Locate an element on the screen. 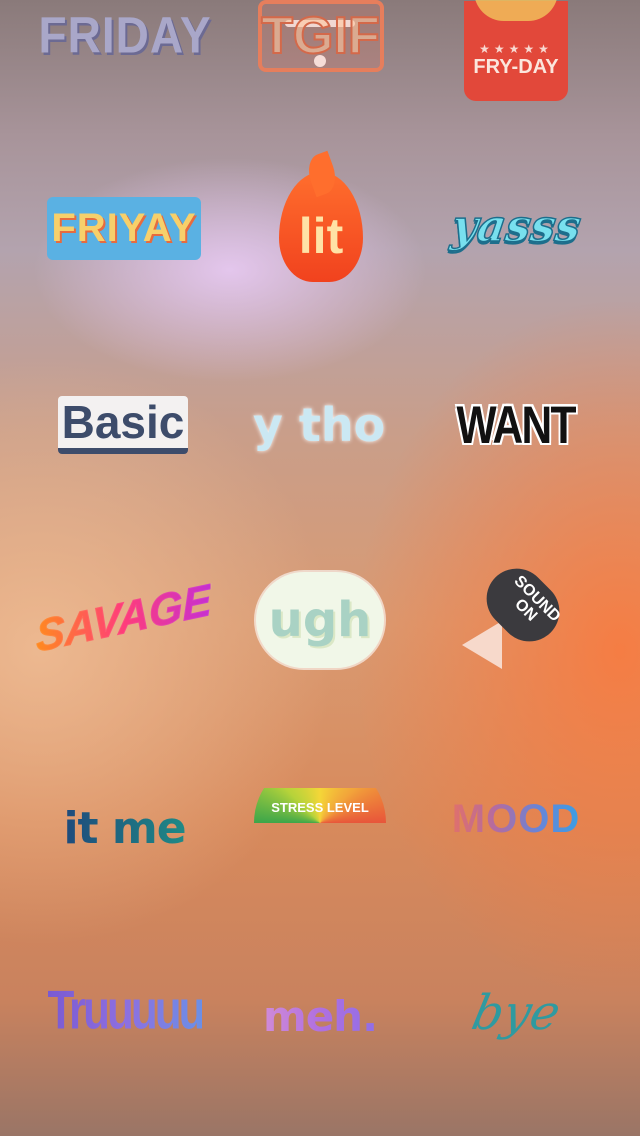  sticker-stress-level-label: STRESS LEVEL is located at coordinates (320, 807).